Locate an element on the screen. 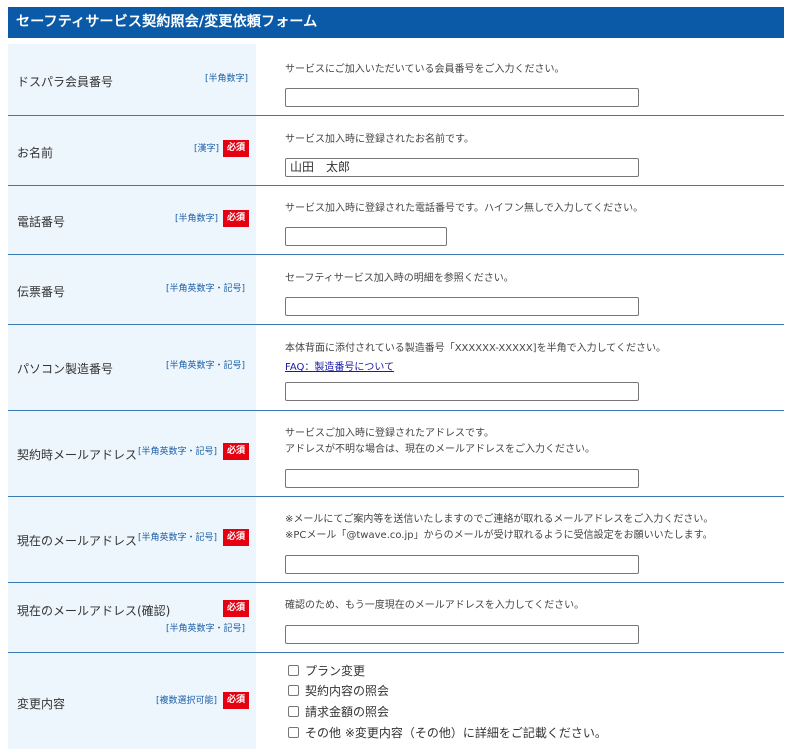  label-cell: 伝票番号 [半角英数字・記号] is located at coordinates (132, 289).